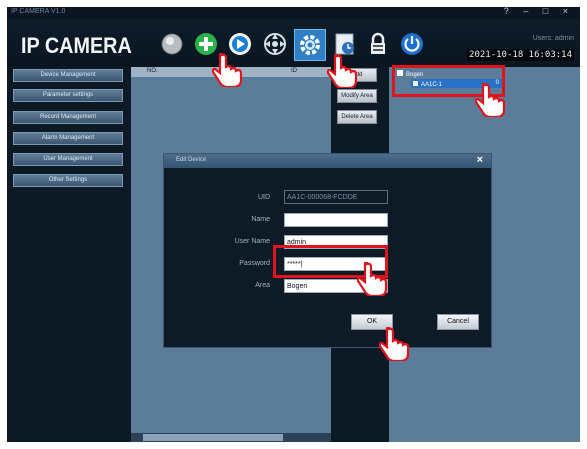 Image resolution: width=587 pixels, height=449 pixels. Describe the element at coordinates (68, 95) in the screenshot. I see `sidebar-item-parameter-settings: Parameter settings` at that location.